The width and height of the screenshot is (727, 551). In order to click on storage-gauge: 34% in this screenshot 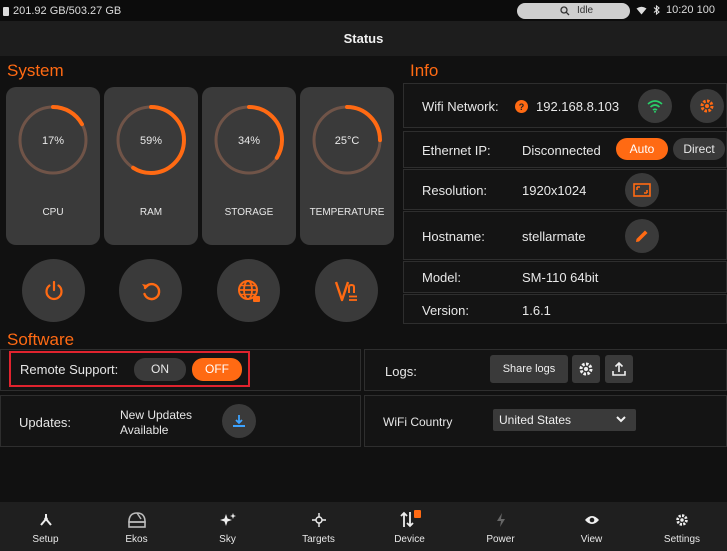, I will do `click(249, 140)`.